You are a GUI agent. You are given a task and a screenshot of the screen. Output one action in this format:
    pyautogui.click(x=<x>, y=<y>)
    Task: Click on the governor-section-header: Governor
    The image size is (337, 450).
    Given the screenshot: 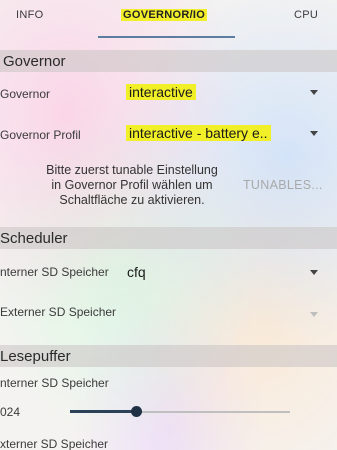 What is the action you would take?
    pyautogui.click(x=168, y=61)
    